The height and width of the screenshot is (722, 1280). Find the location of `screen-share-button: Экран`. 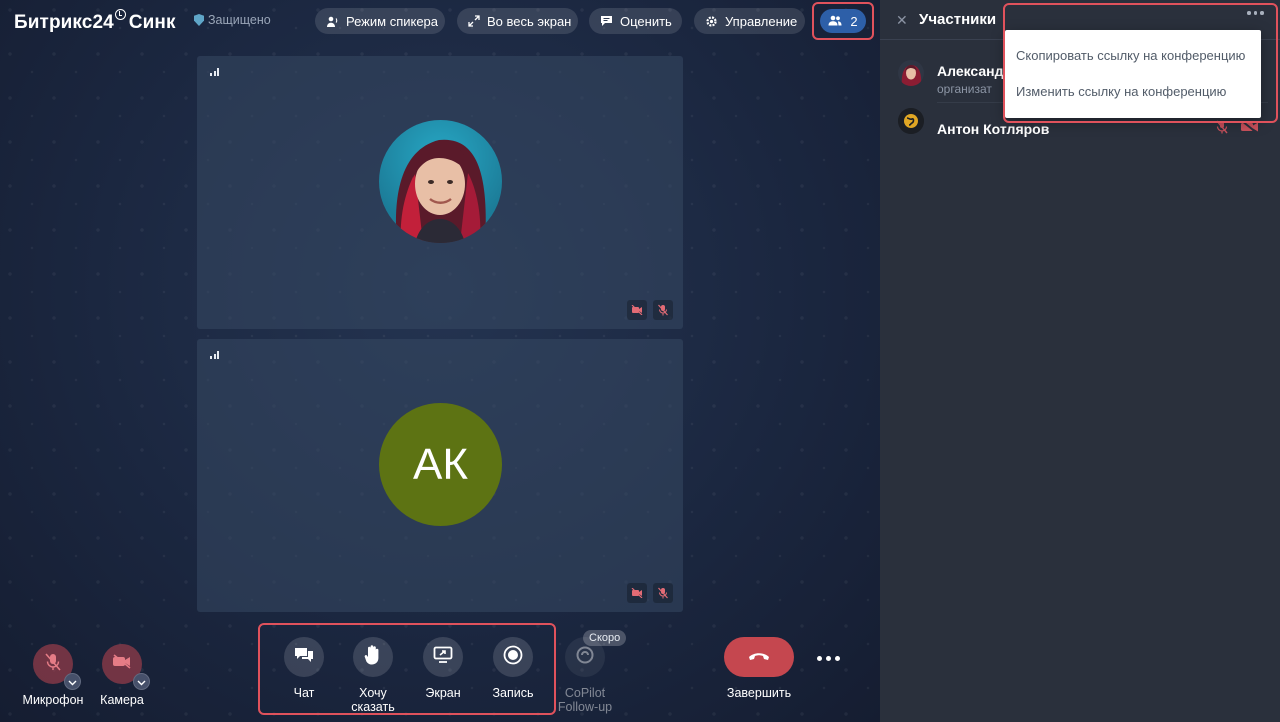

screen-share-button: Экран is located at coordinates (443, 668).